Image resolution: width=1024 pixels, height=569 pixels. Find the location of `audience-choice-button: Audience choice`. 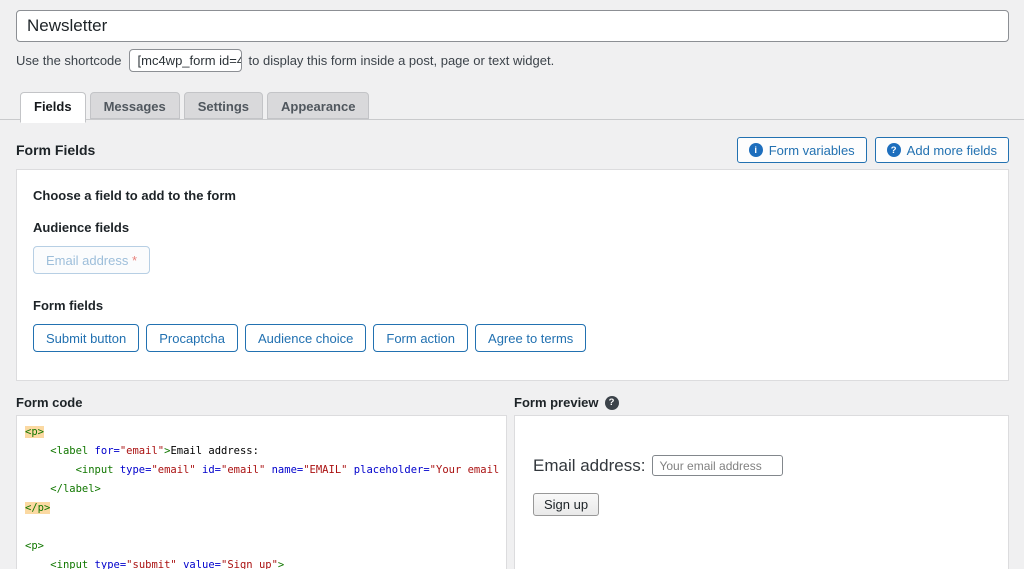

audience-choice-button: Audience choice is located at coordinates (305, 338).